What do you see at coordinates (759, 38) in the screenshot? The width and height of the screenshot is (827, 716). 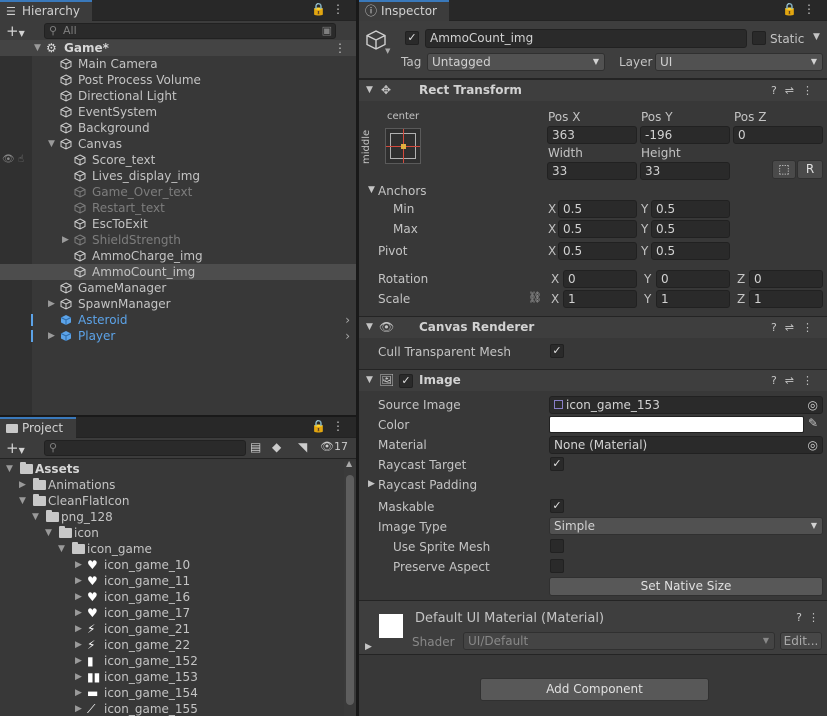 I see `static-checkbox` at bounding box center [759, 38].